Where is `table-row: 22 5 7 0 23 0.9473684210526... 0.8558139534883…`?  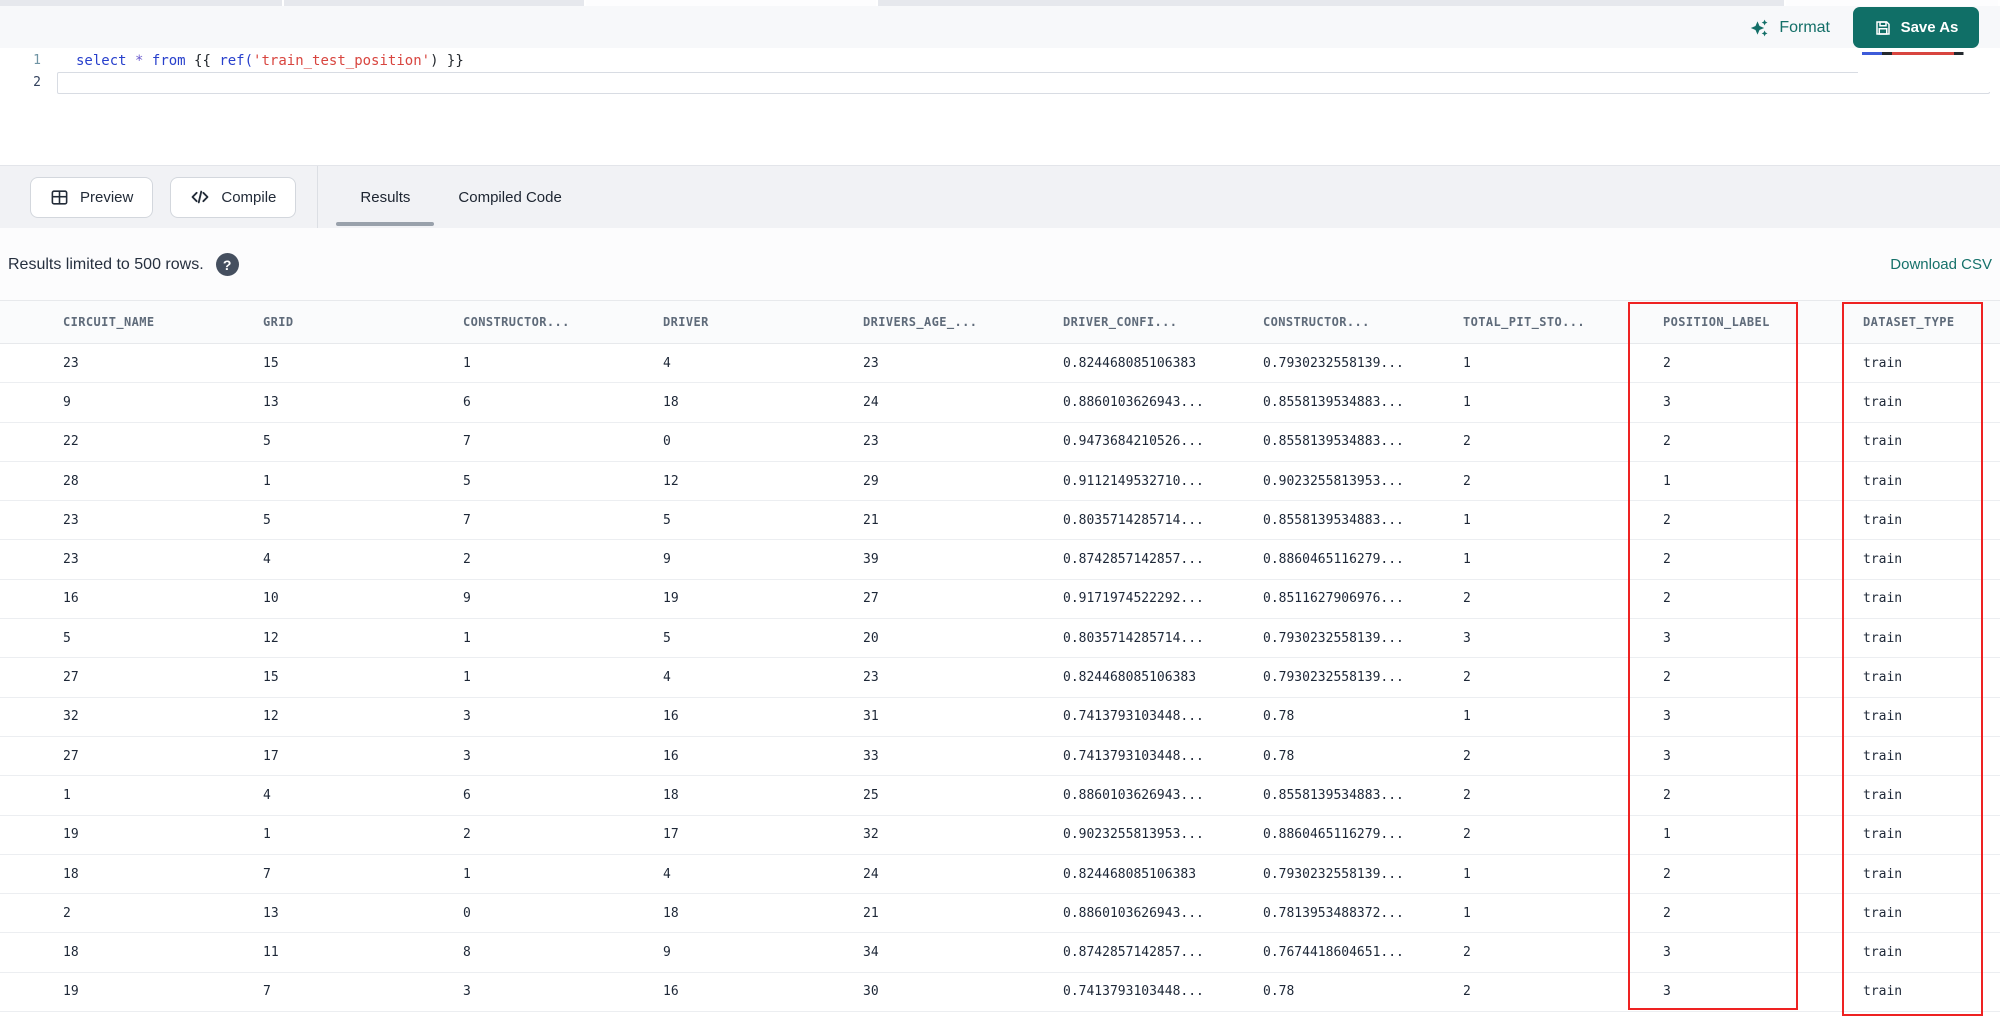 table-row: 22 5 7 0 23 0.9473684210526... 0.8558139534883… is located at coordinates (1000, 442).